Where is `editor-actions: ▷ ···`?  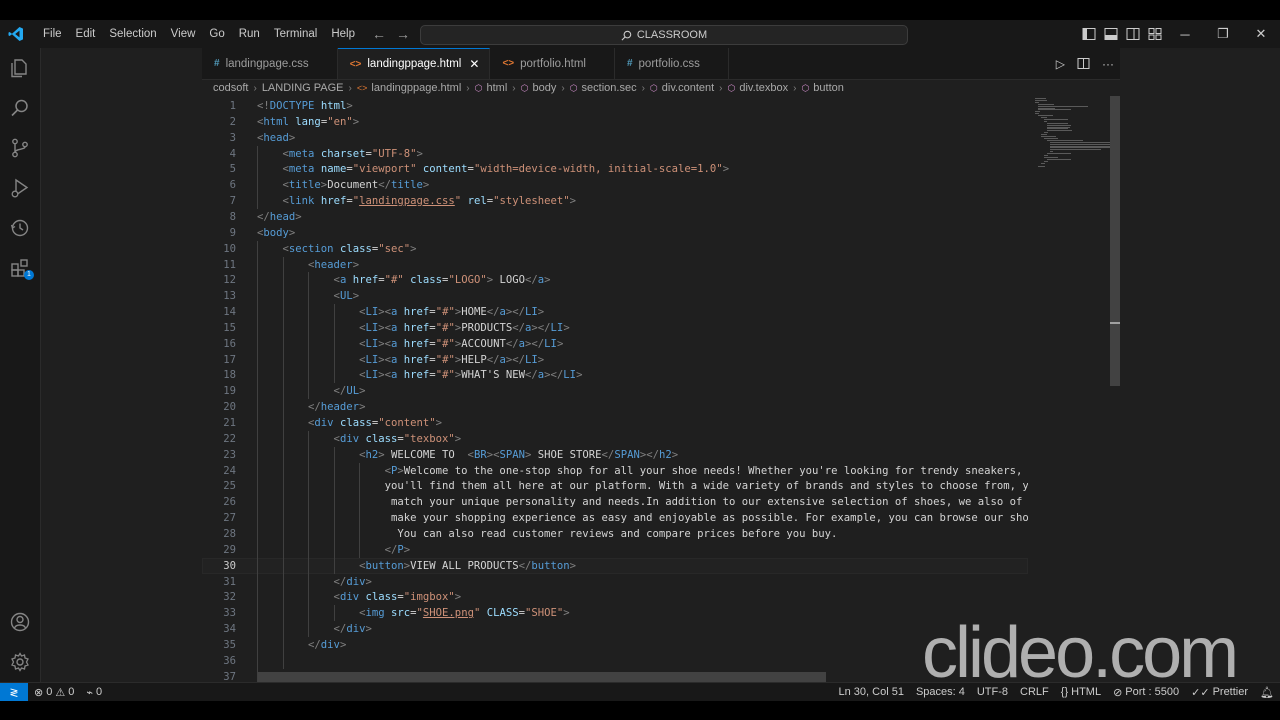
editor-actions: ▷ ··· is located at coordinates (1085, 63).